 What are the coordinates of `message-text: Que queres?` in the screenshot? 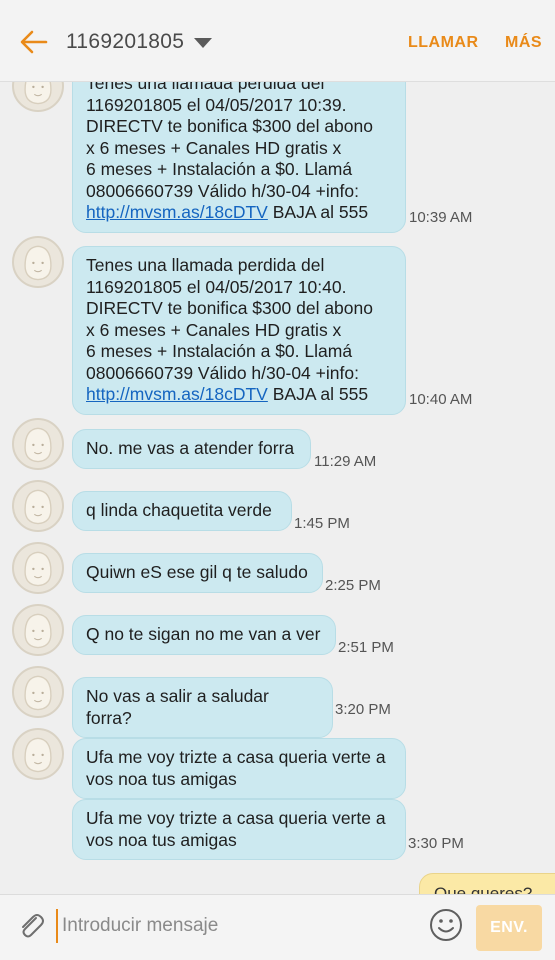 It's located at (483, 889).